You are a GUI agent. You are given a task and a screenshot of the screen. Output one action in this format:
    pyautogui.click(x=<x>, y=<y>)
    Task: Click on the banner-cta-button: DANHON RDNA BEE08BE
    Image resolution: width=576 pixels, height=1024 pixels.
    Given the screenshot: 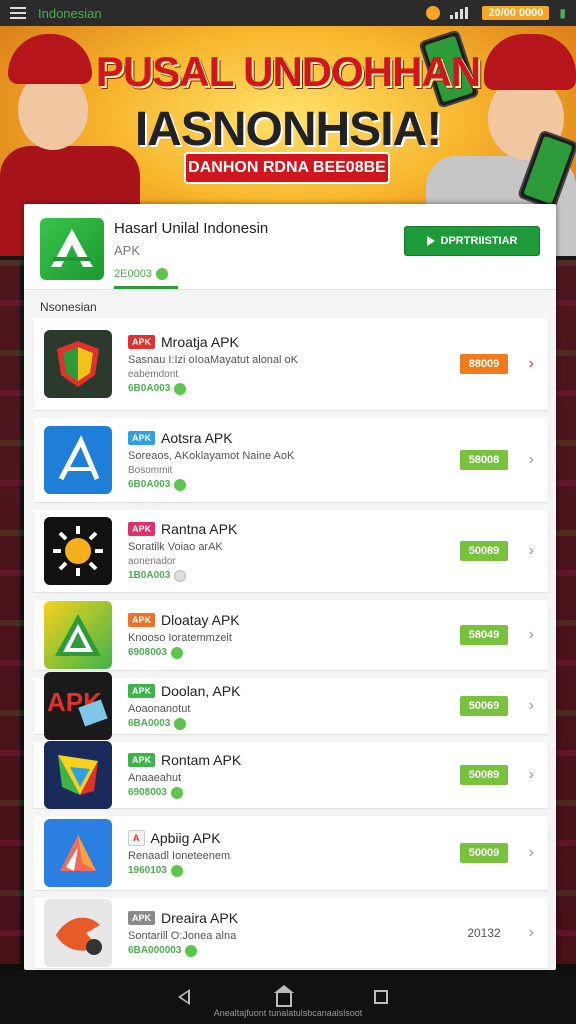 What is the action you would take?
    pyautogui.click(x=287, y=168)
    